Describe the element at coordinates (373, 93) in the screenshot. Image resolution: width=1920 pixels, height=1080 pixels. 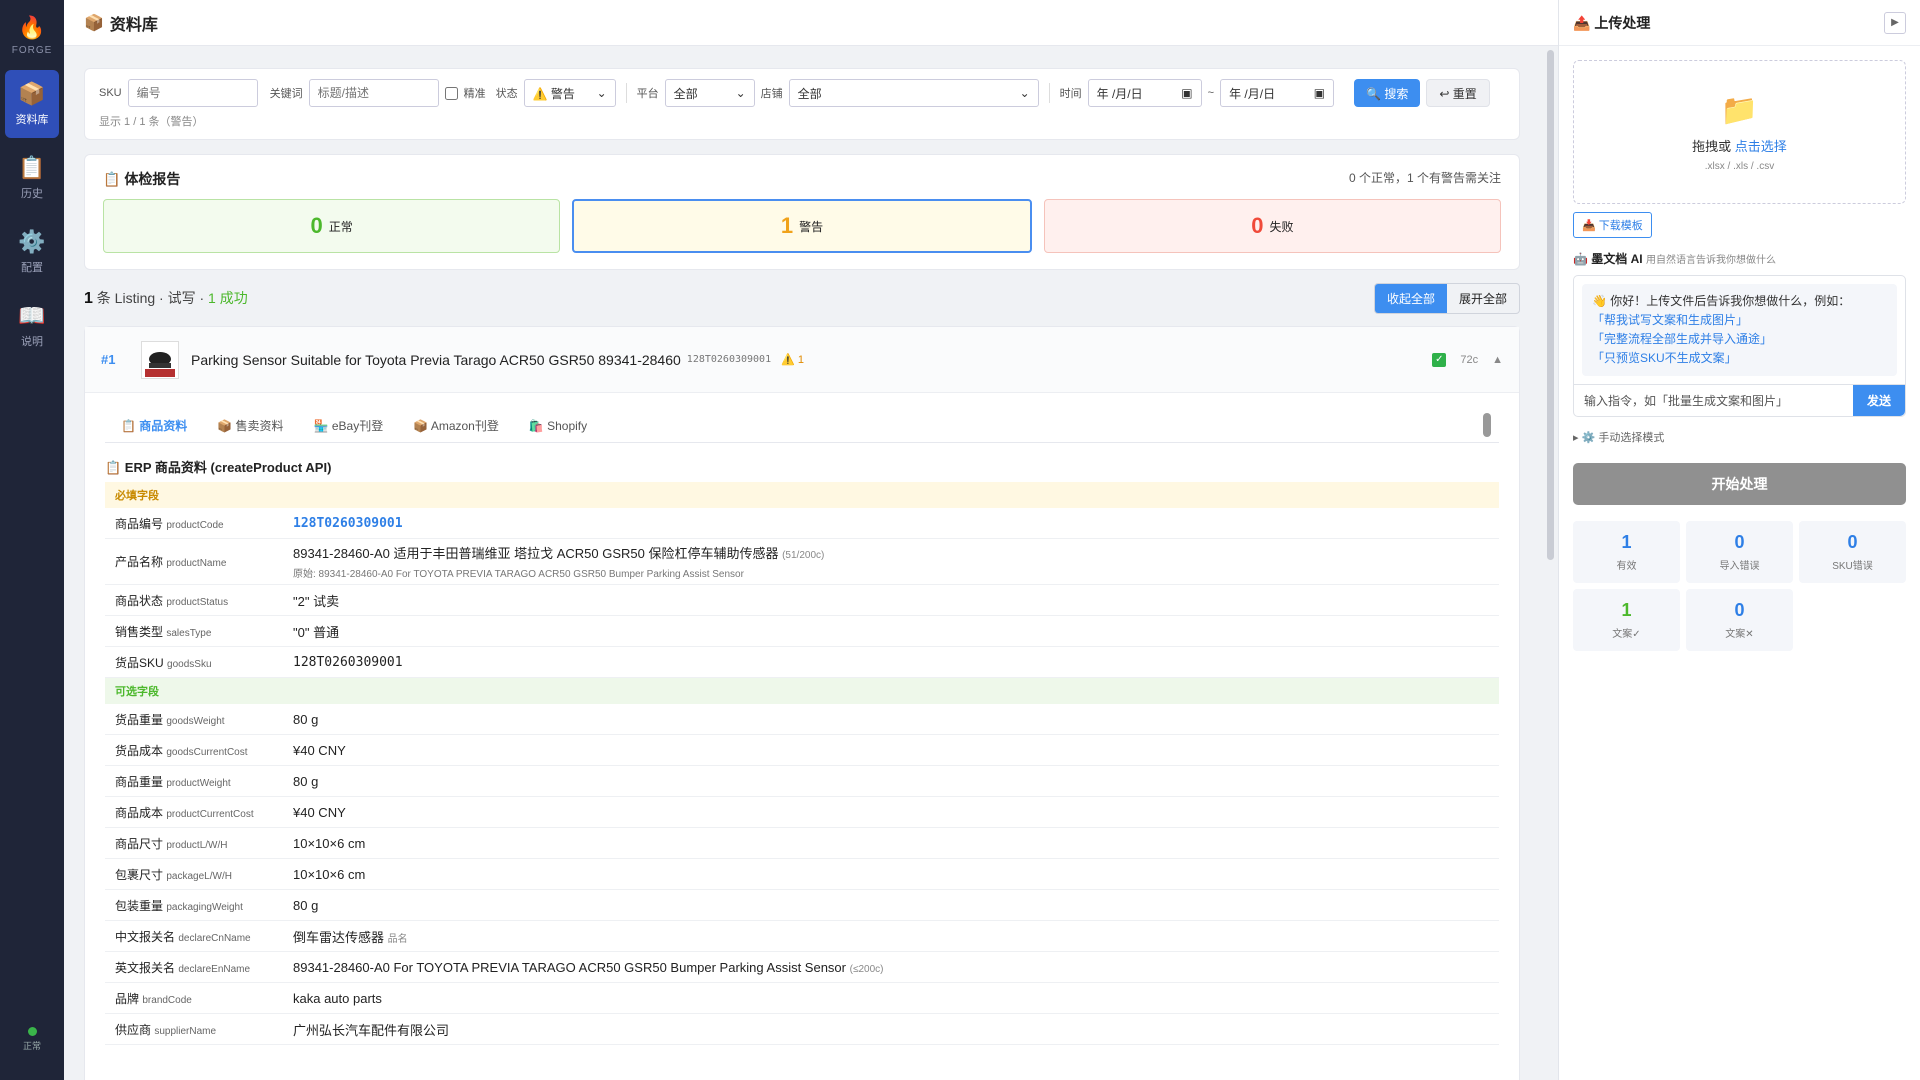
I see `keyword-input` at that location.